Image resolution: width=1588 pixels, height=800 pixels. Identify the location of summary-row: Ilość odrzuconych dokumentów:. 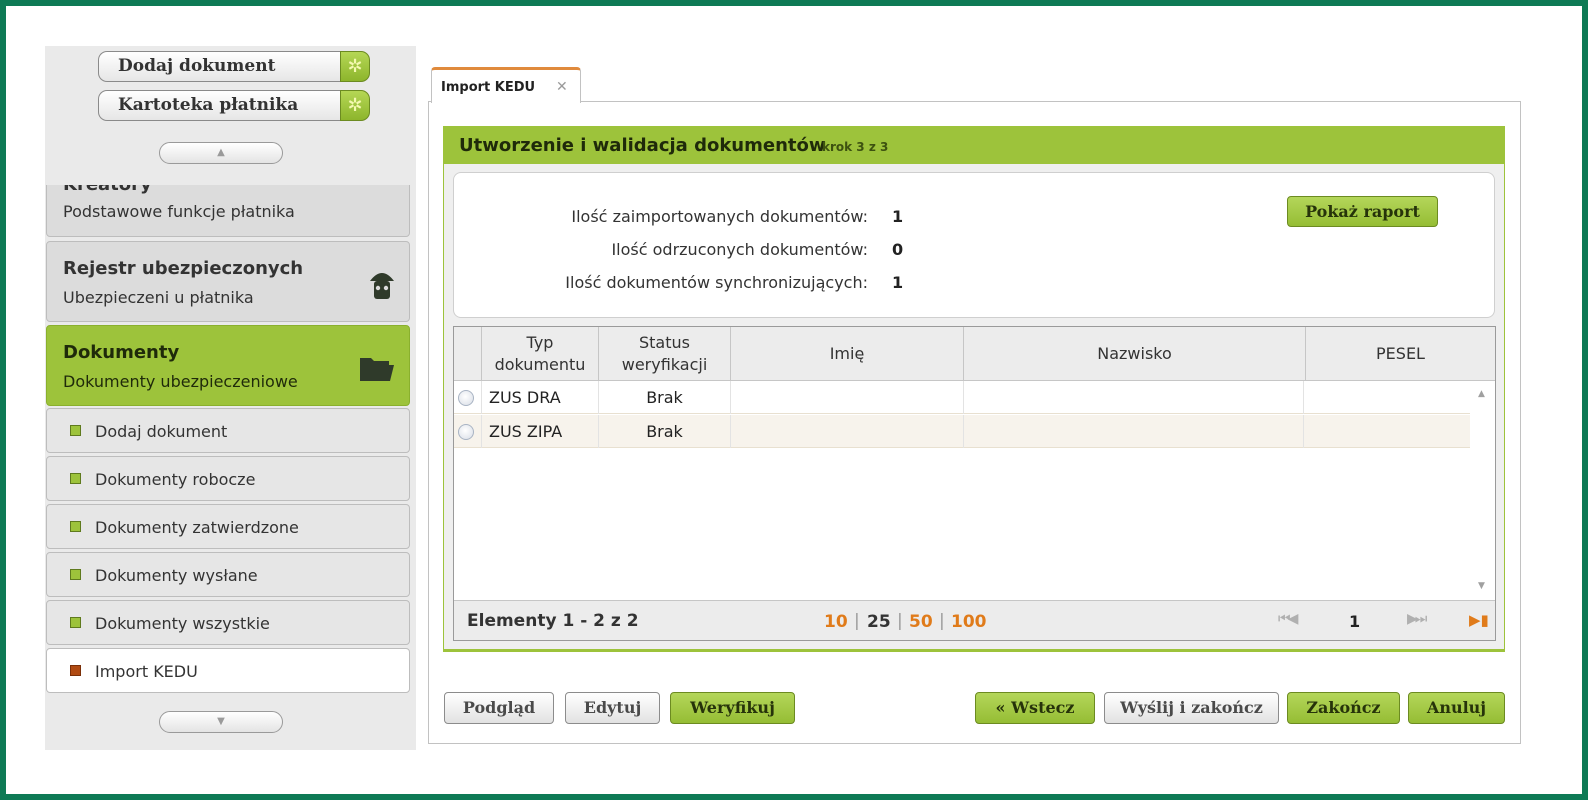
(661, 251).